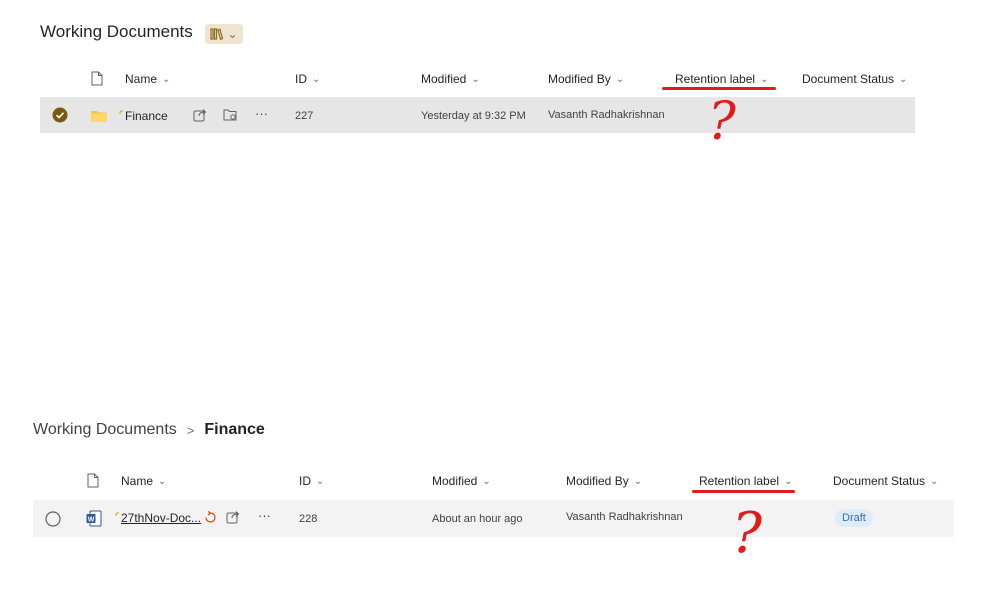 The width and height of the screenshot is (999, 595). What do you see at coordinates (99, 118) in the screenshot?
I see `folder-icon` at bounding box center [99, 118].